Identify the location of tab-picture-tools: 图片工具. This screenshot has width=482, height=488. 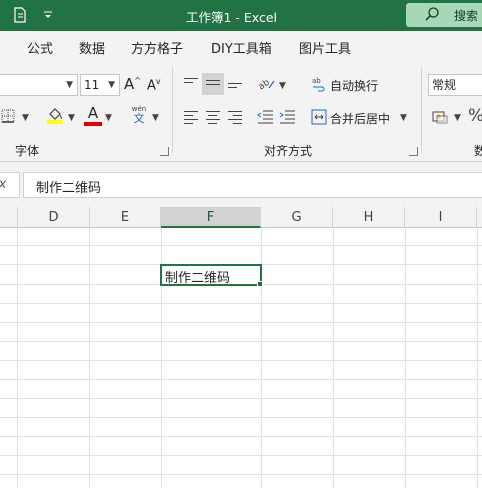
(325, 47).